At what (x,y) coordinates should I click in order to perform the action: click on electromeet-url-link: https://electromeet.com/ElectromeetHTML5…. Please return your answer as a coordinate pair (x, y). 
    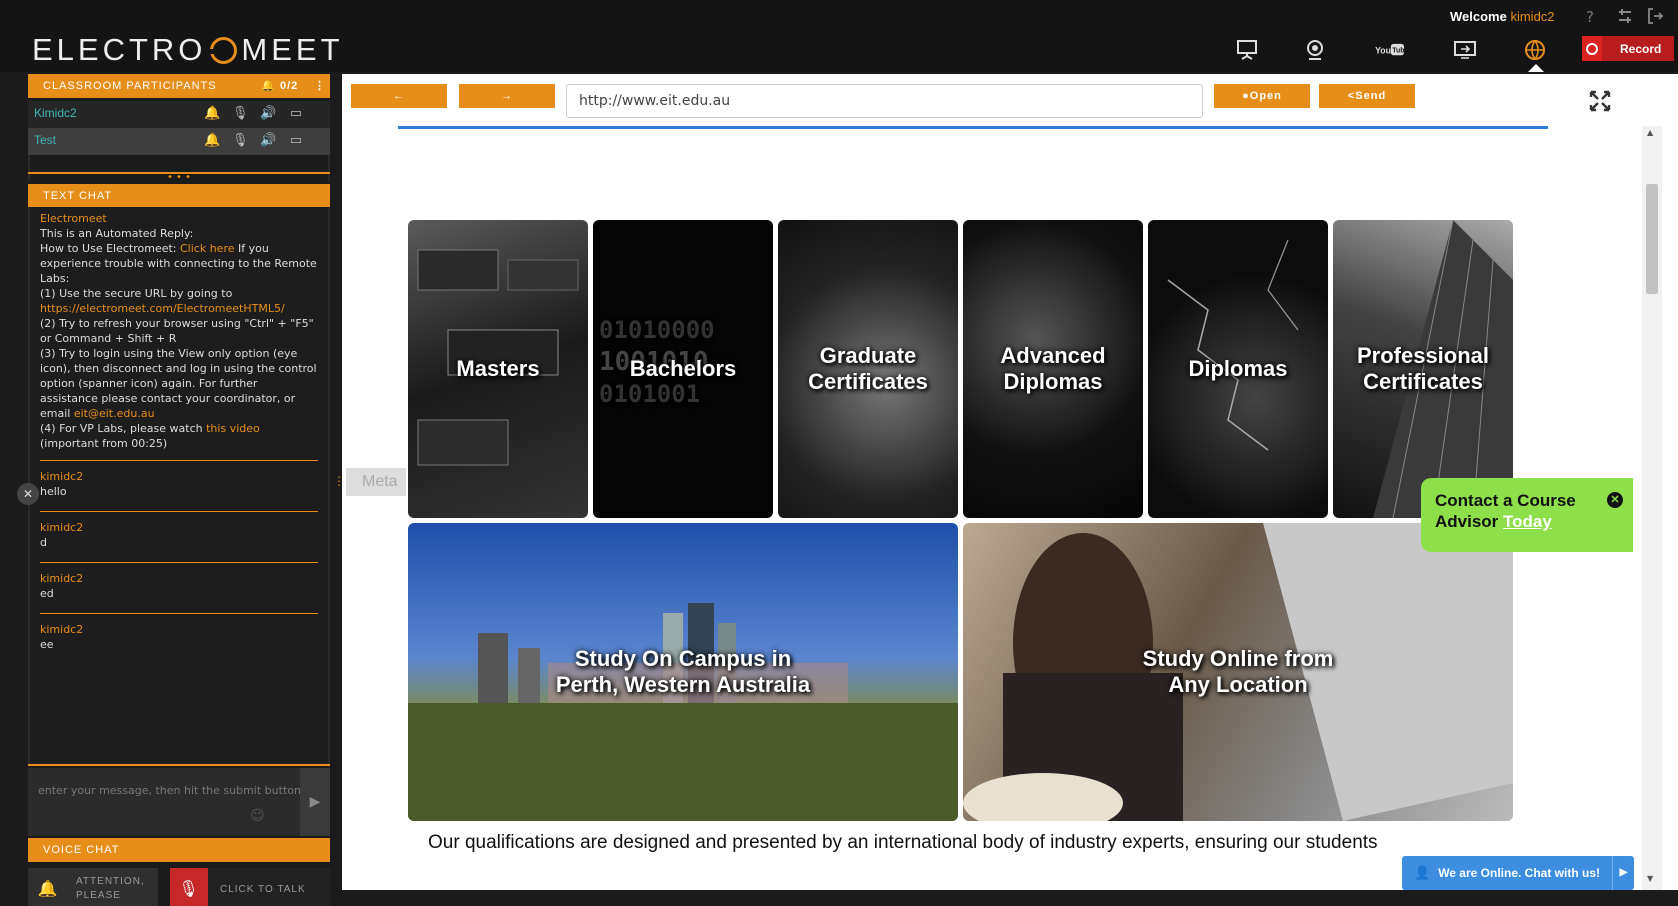
    Looking at the image, I should click on (179, 308).